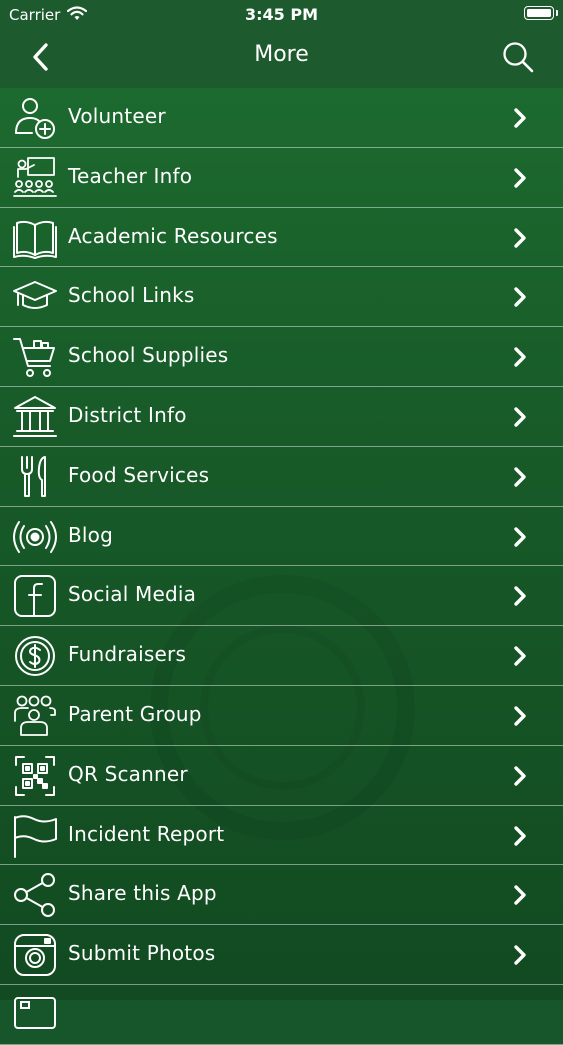 Image resolution: width=563 pixels, height=1045 pixels. I want to click on camera-icon, so click(35, 955).